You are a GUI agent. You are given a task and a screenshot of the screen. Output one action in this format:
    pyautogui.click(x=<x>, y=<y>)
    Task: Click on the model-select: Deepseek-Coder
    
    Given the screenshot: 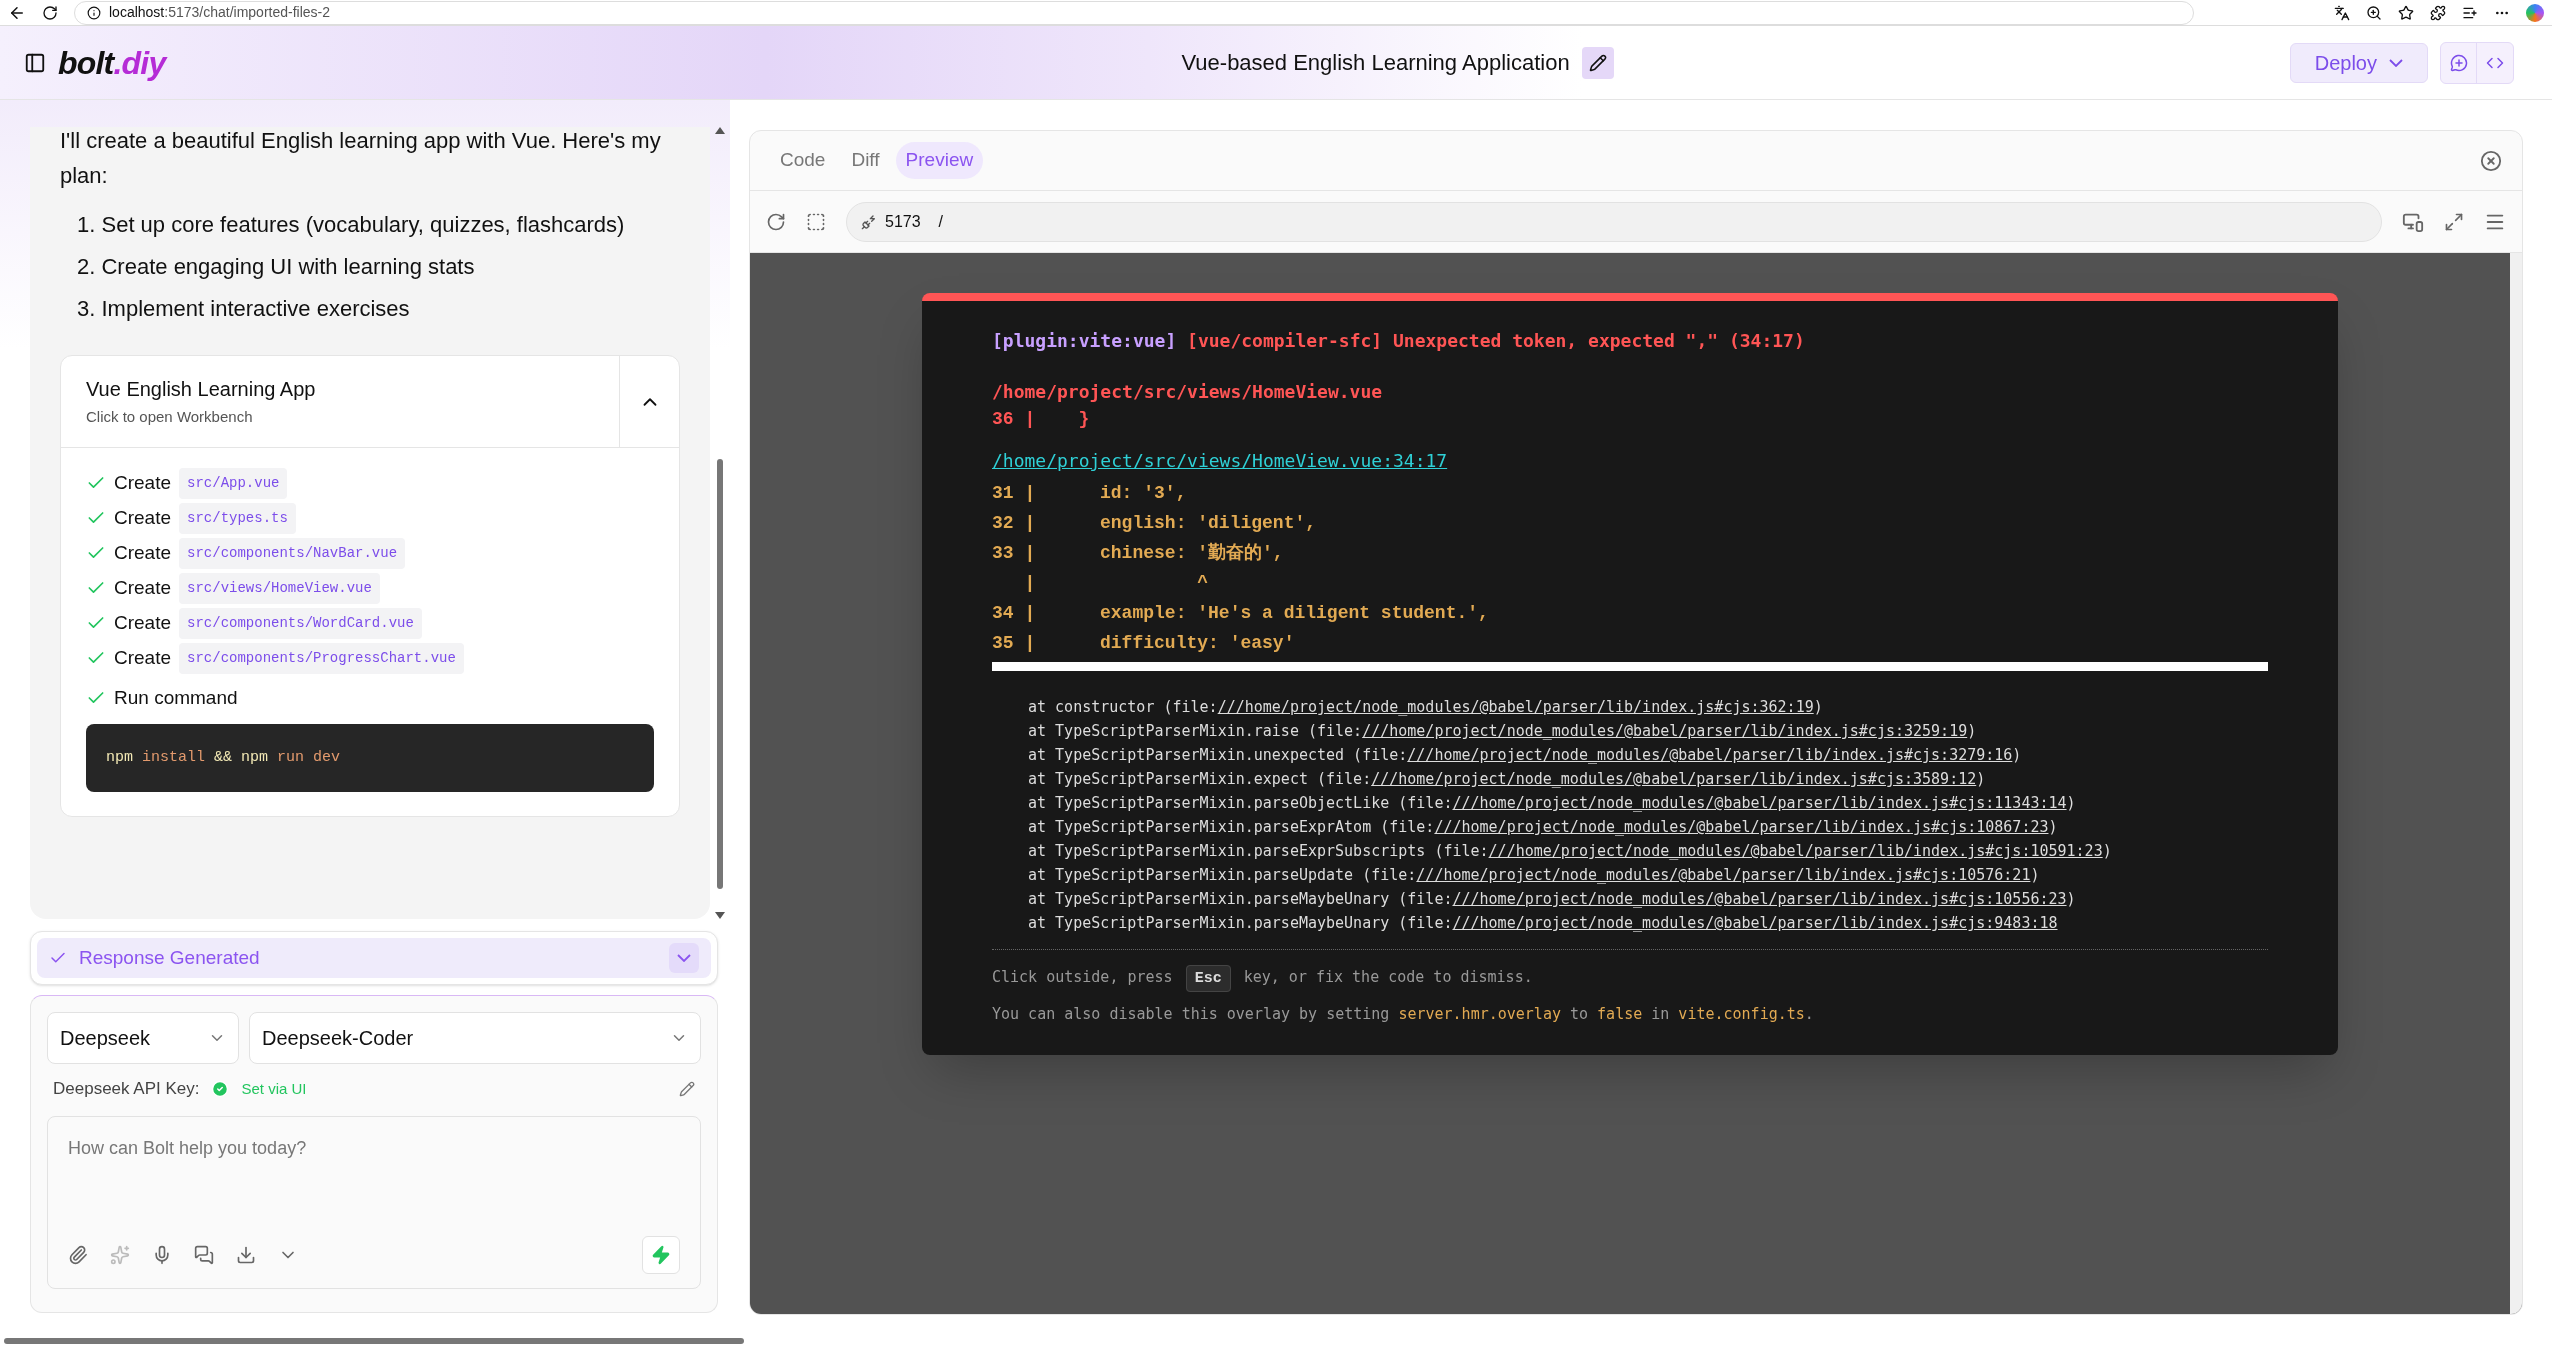 What is the action you would take?
    pyautogui.click(x=475, y=1038)
    